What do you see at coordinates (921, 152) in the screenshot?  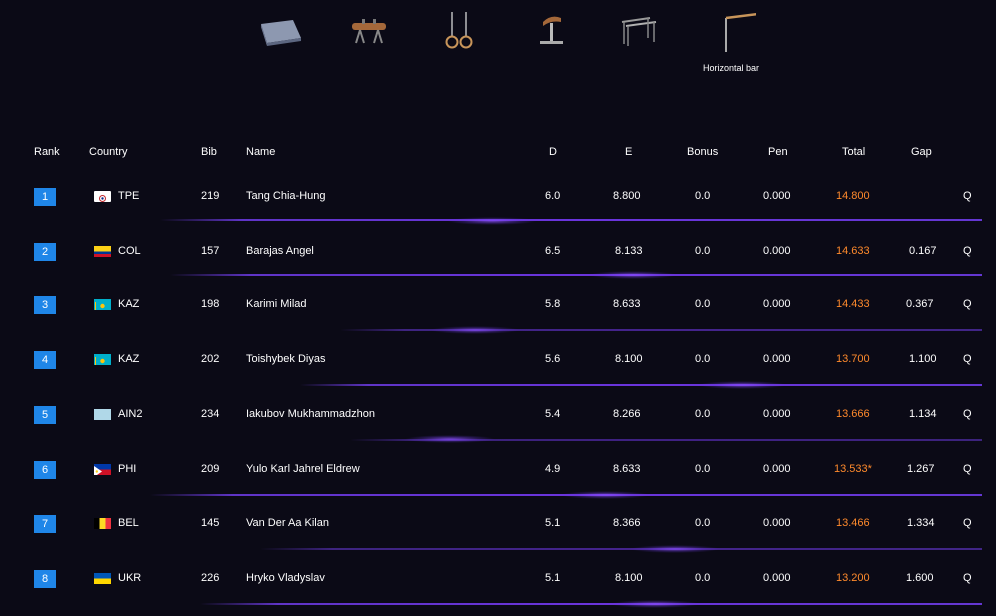 I see `header-gap: Gap` at bounding box center [921, 152].